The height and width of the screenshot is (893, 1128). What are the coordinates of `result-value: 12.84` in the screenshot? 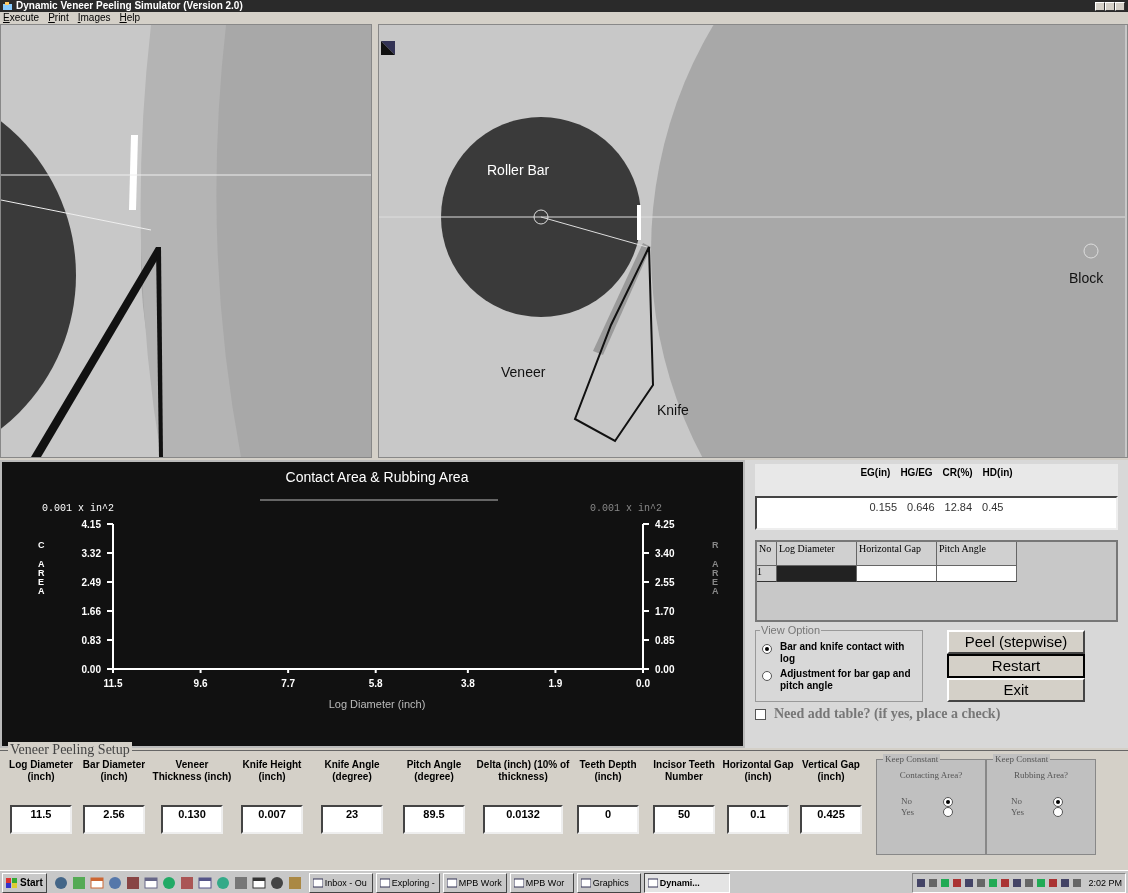 It's located at (958, 508).